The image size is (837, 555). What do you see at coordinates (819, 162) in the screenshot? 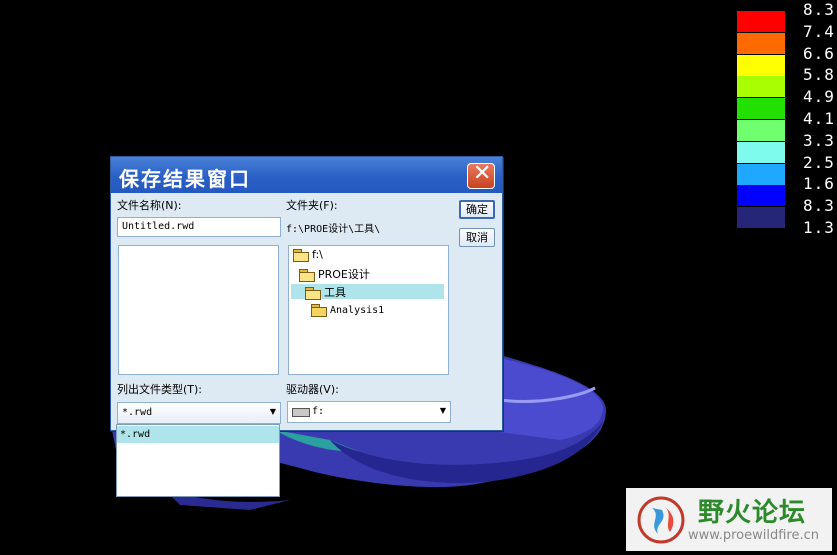
I see `legend-label: 2.5` at bounding box center [819, 162].